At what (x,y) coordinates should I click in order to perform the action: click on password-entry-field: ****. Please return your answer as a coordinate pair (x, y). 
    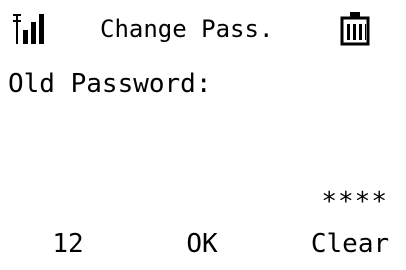
    Looking at the image, I should click on (354, 202).